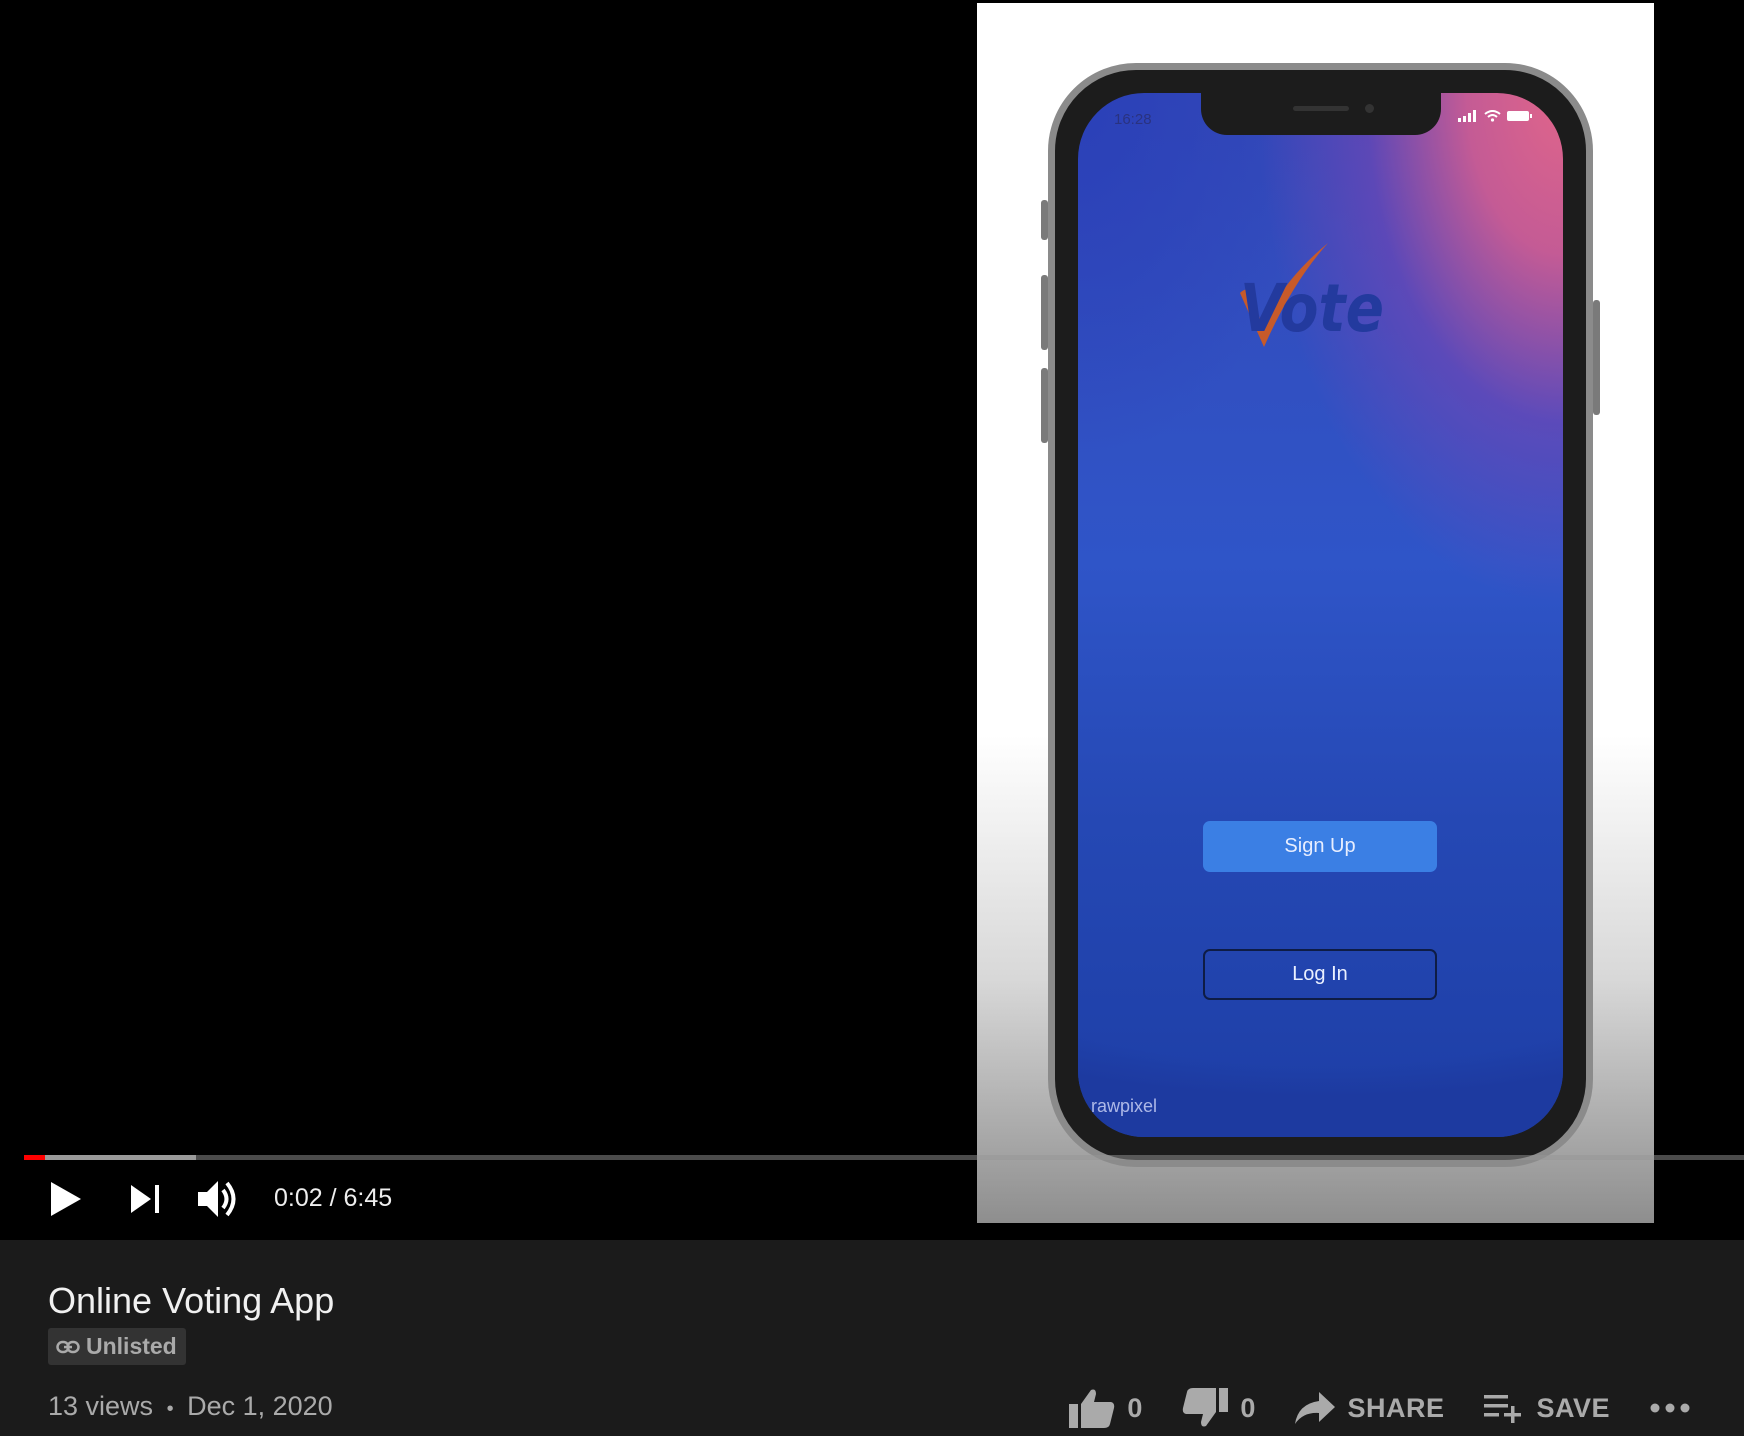  I want to click on progress-bar, so click(884, 1157).